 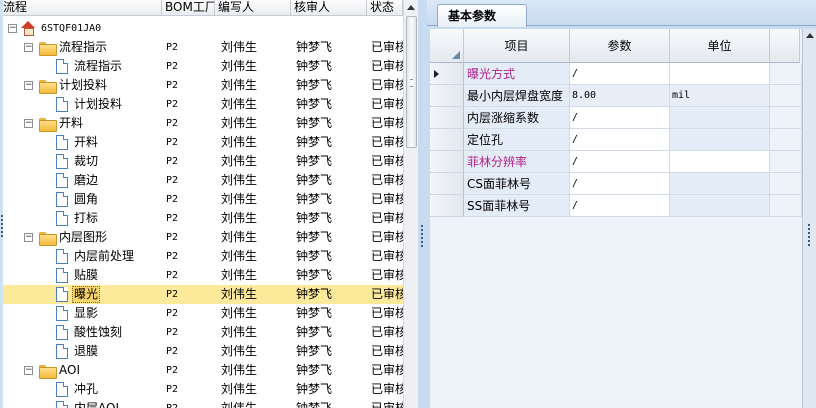 I want to click on column-header-bom-factory: BOM工厂, so click(x=188, y=8).